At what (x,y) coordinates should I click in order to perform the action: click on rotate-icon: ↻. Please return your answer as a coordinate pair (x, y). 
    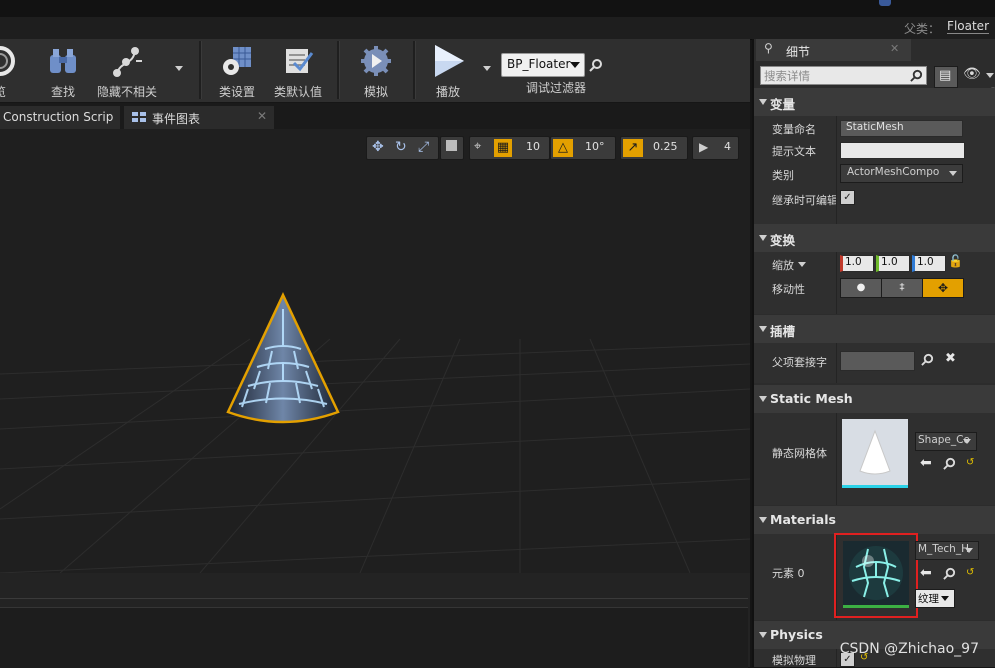
    Looking at the image, I should click on (401, 147).